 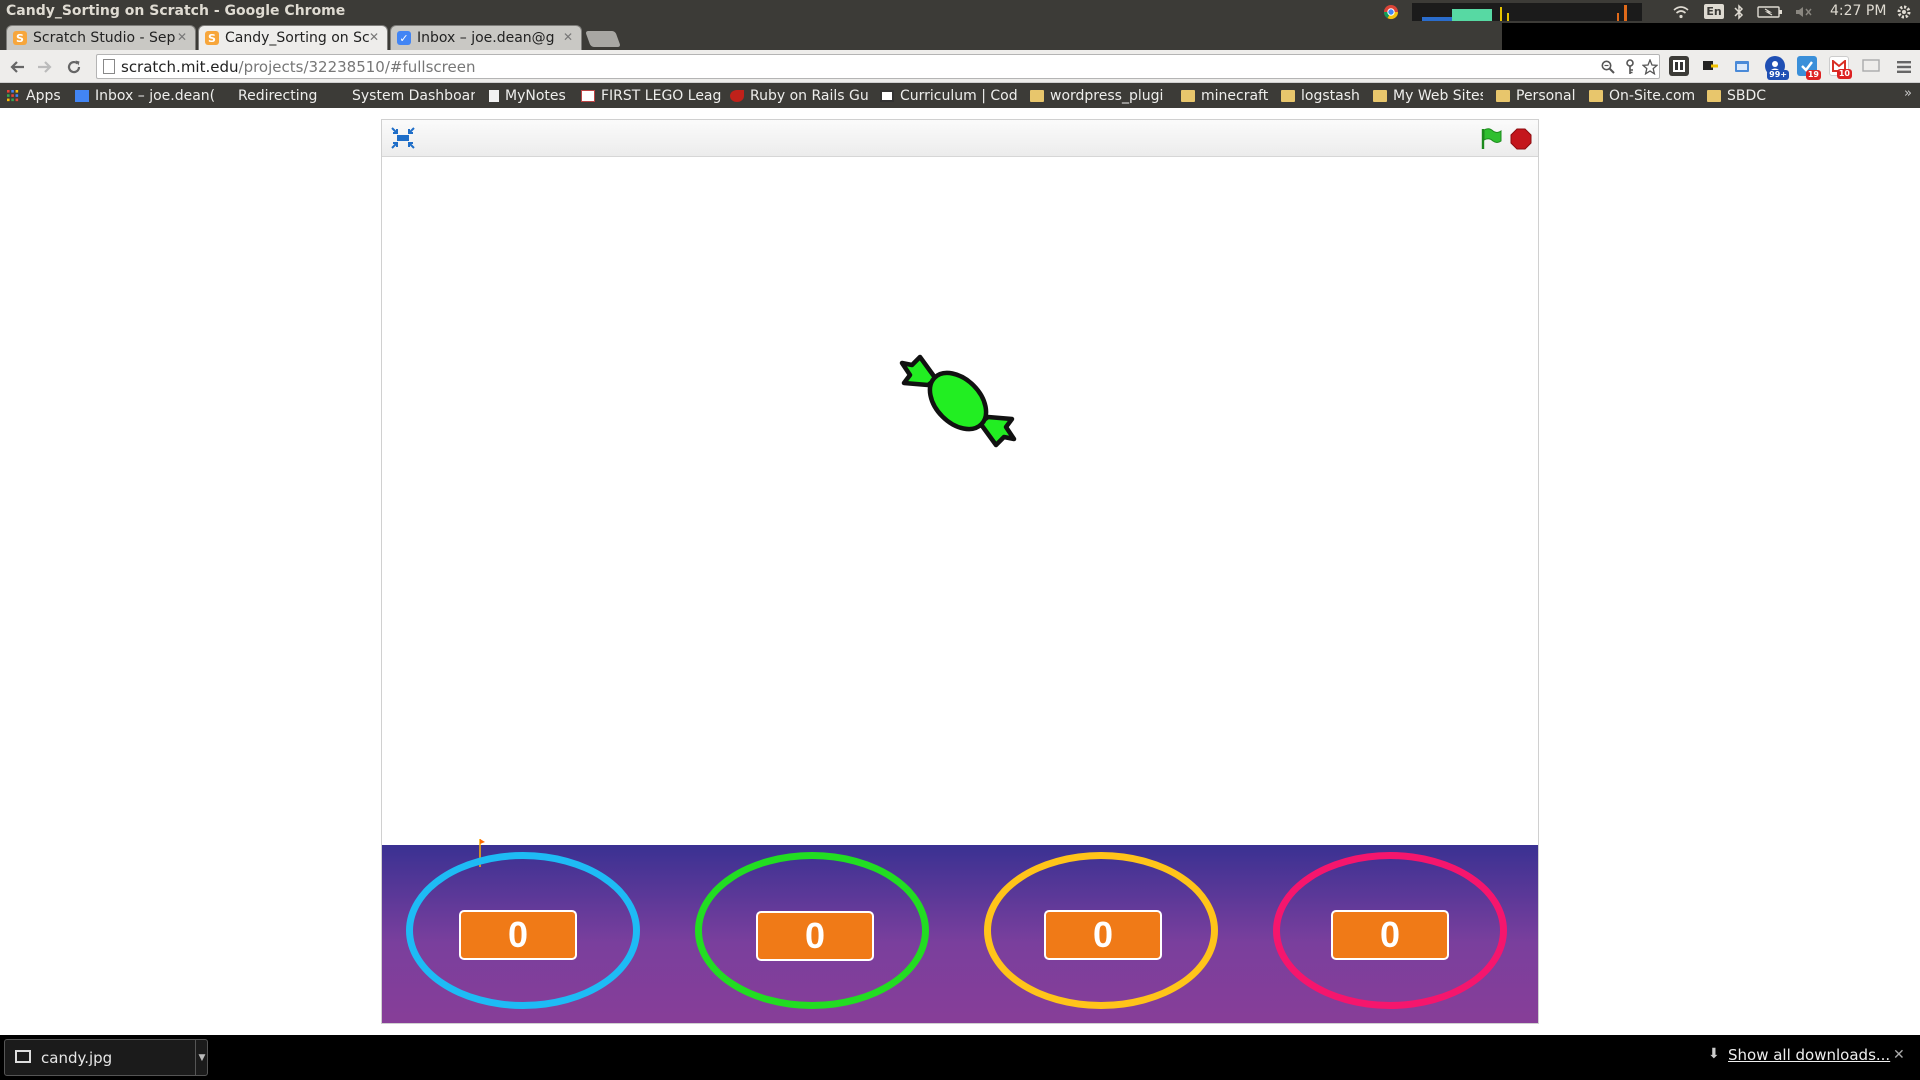 I want to click on volume-muted-icon, so click(x=1804, y=11).